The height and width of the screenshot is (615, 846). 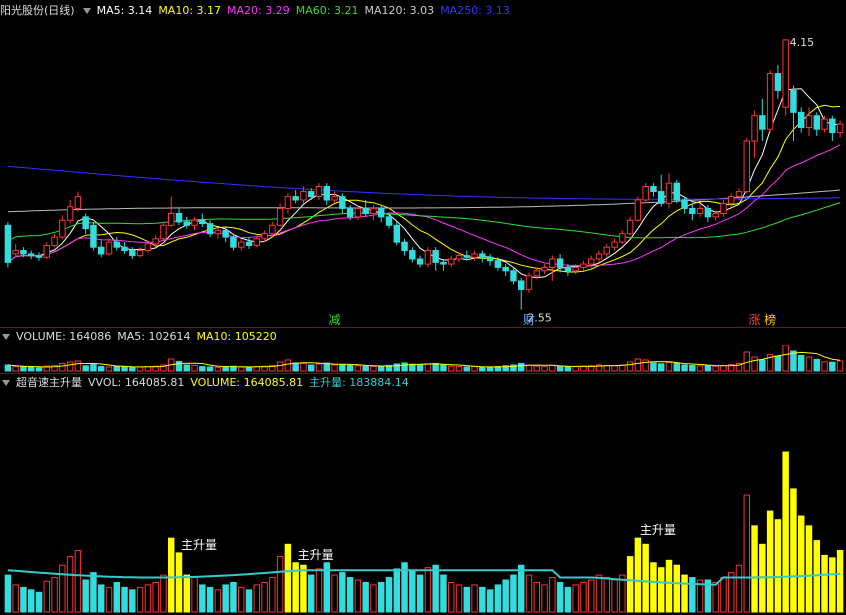 What do you see at coordinates (335, 320) in the screenshot?
I see `event-marker: 减` at bounding box center [335, 320].